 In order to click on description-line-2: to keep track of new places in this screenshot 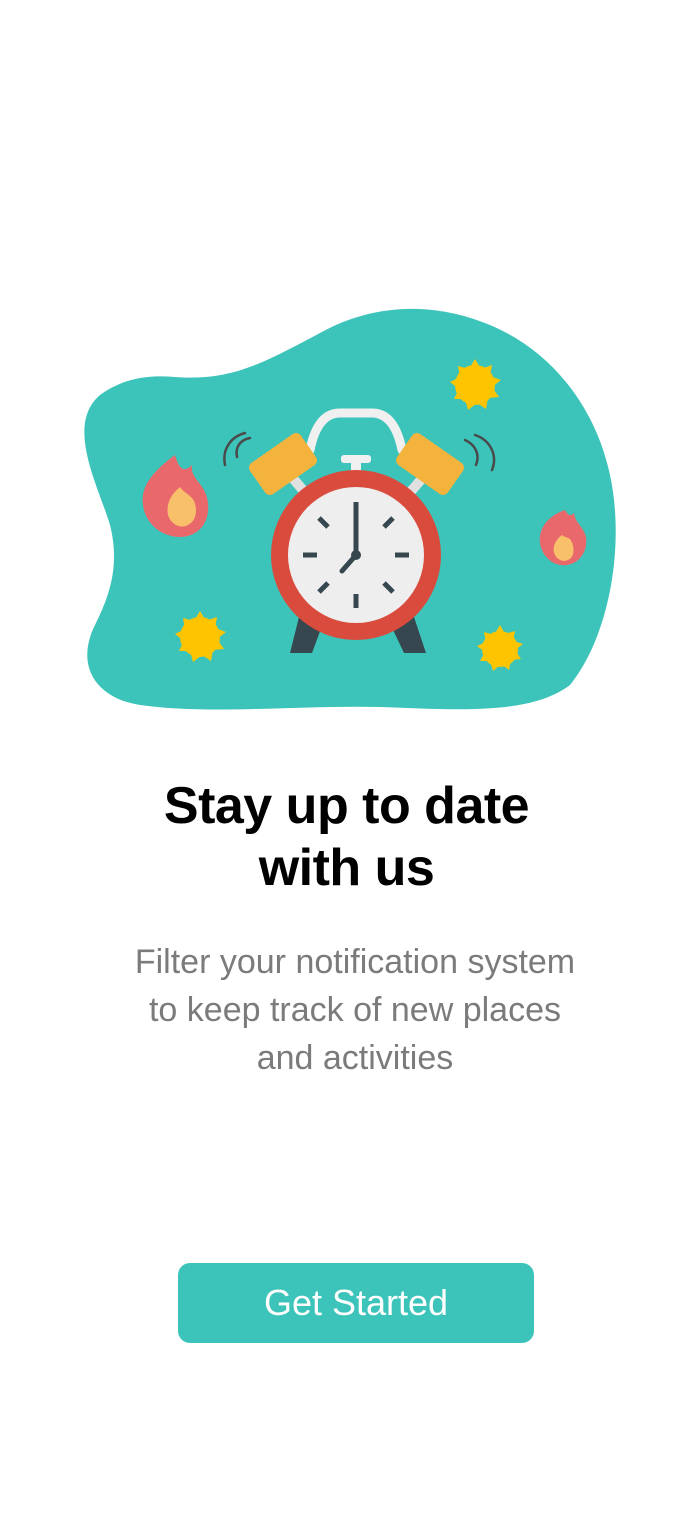, I will do `click(354, 1010)`.